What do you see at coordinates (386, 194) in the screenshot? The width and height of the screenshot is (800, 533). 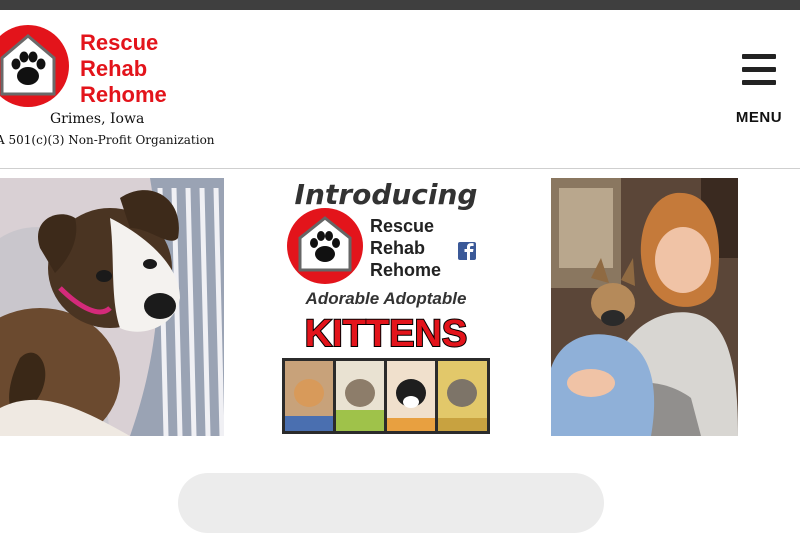 I see `promo-title: Introducing` at bounding box center [386, 194].